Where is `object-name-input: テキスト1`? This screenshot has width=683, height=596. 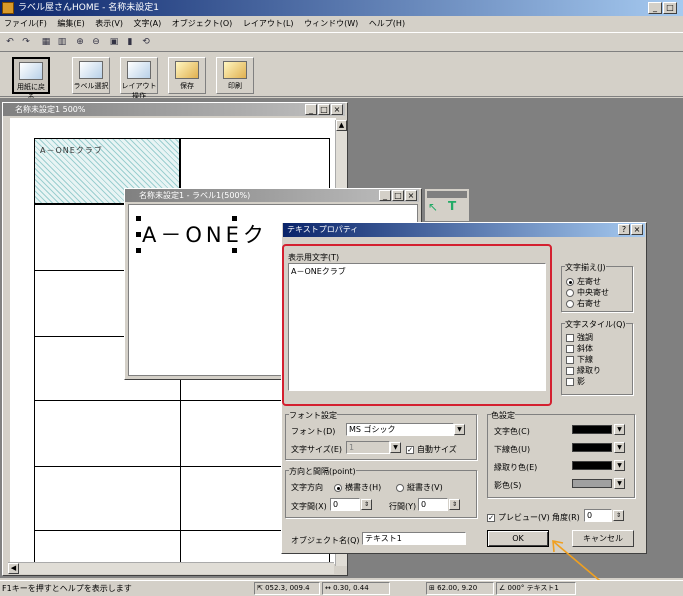
object-name-input: テキスト1 is located at coordinates (414, 538).